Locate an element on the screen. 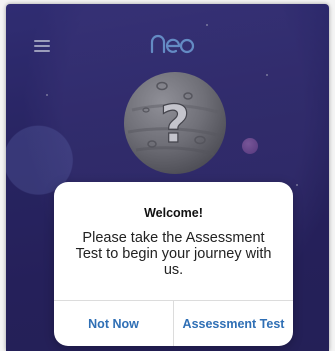 The image size is (335, 351). not-now-button: Not Now is located at coordinates (113, 323).